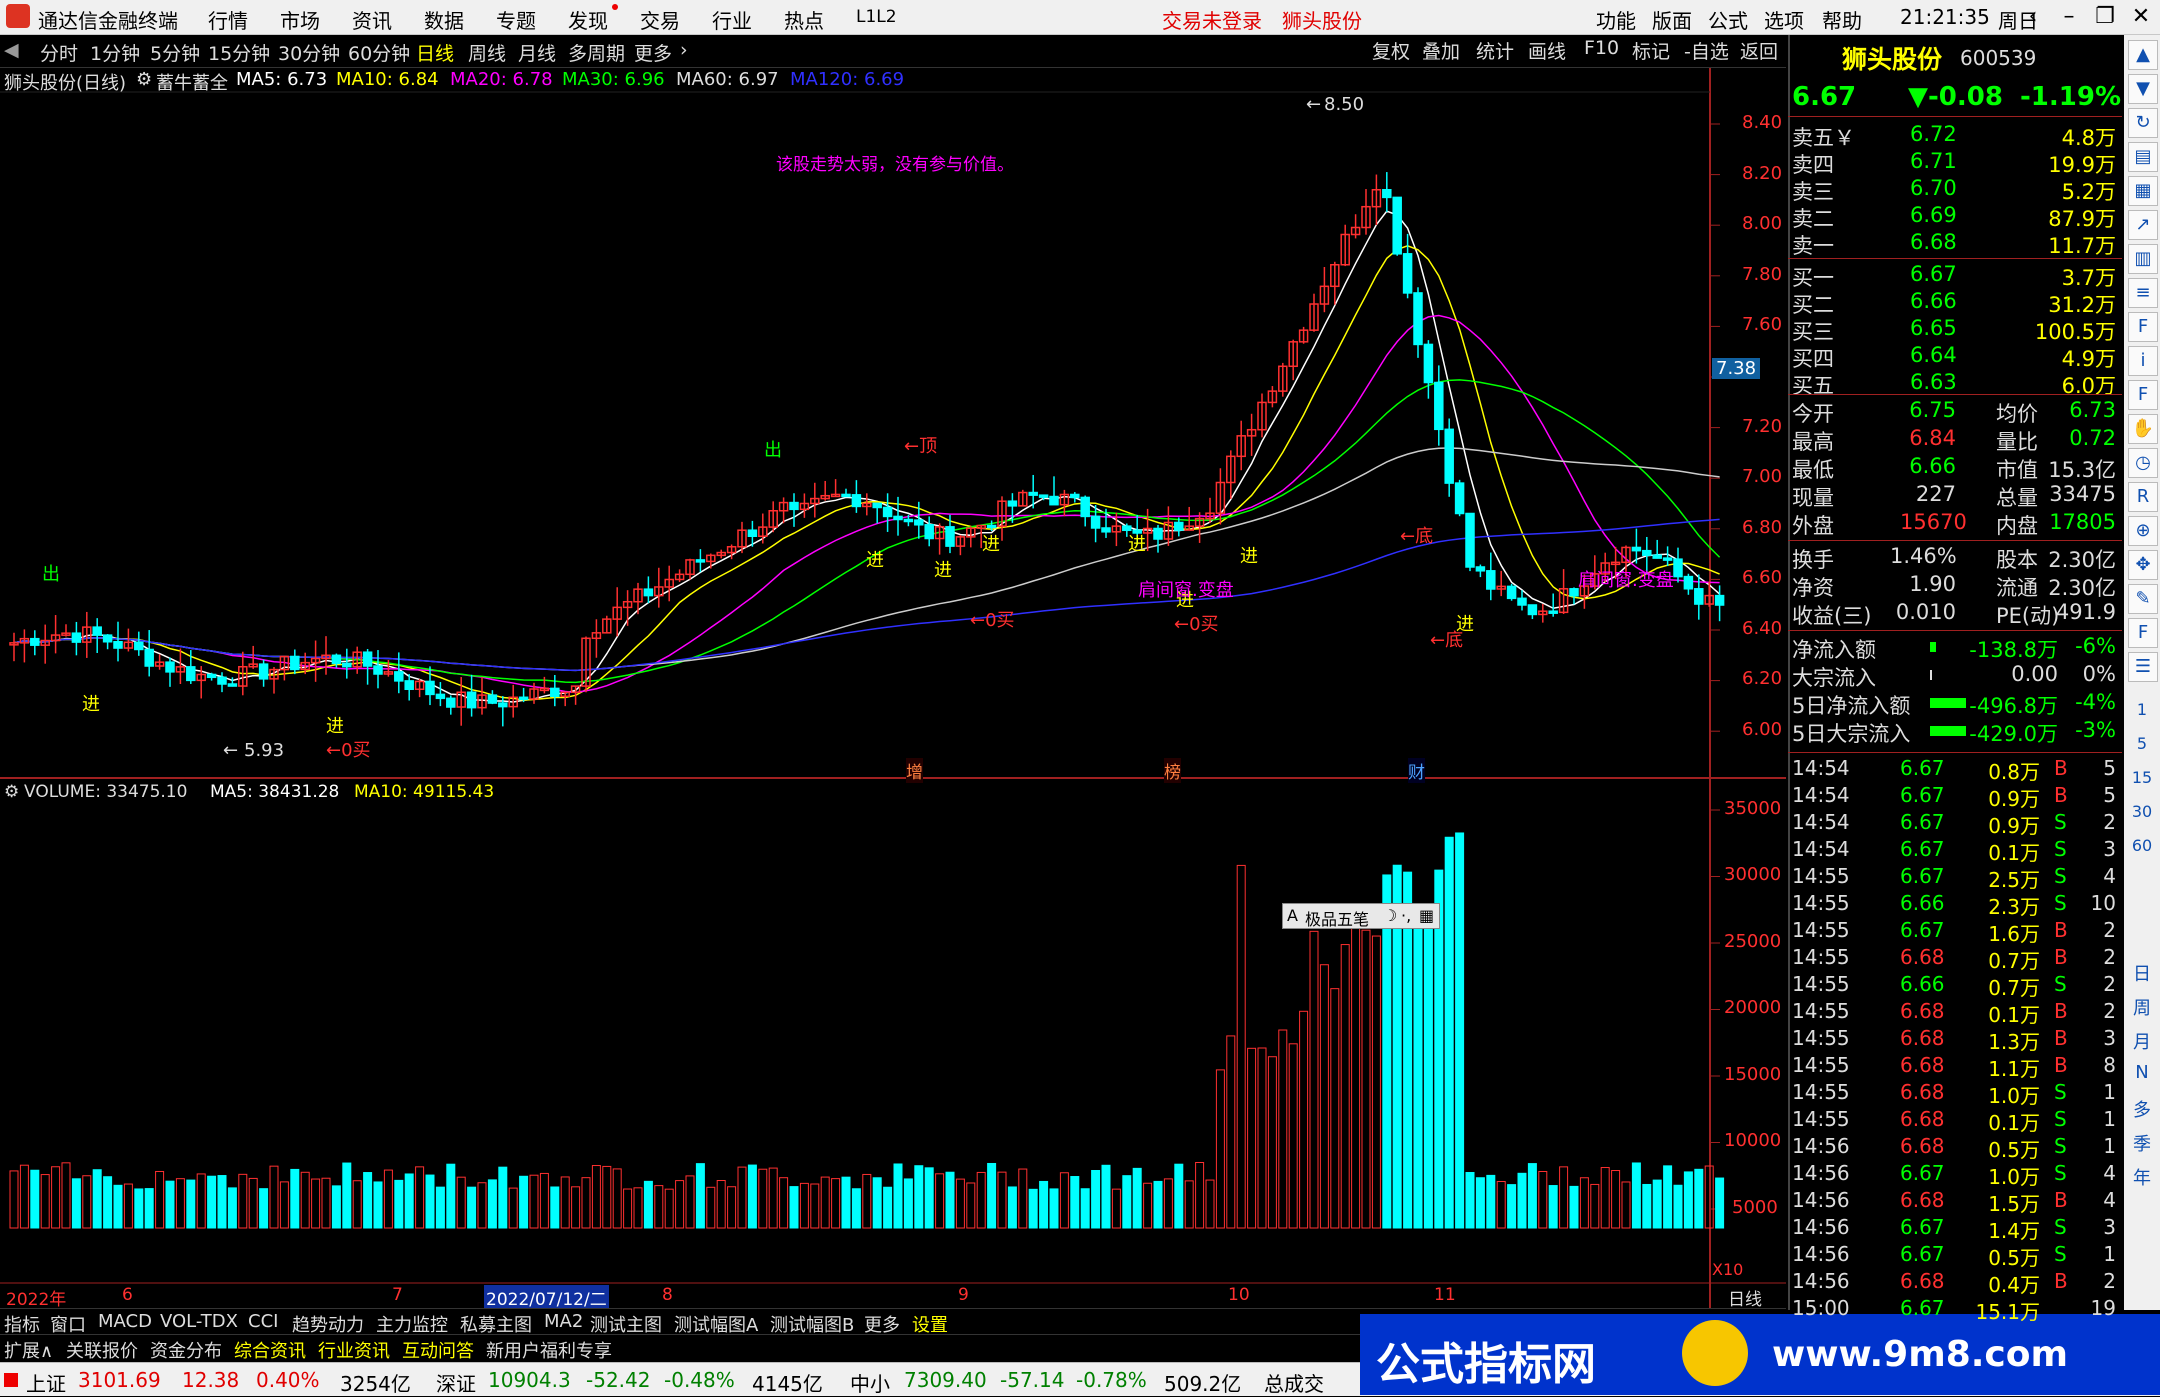 This screenshot has width=2160, height=1397. What do you see at coordinates (732, 19) in the screenshot?
I see `menu-industry: 行业` at bounding box center [732, 19].